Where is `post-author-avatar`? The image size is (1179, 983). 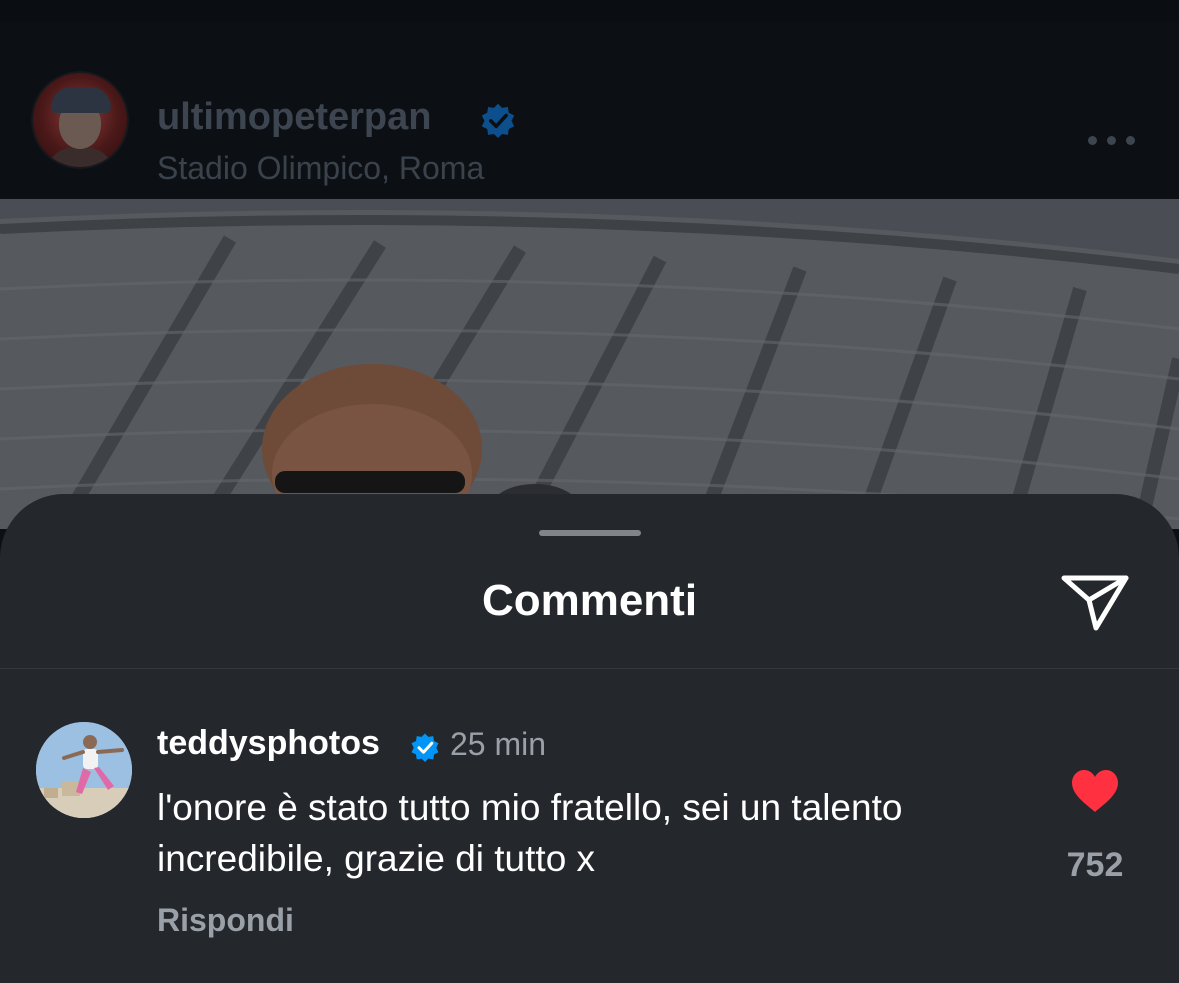
post-author-avatar is located at coordinates (80, 120).